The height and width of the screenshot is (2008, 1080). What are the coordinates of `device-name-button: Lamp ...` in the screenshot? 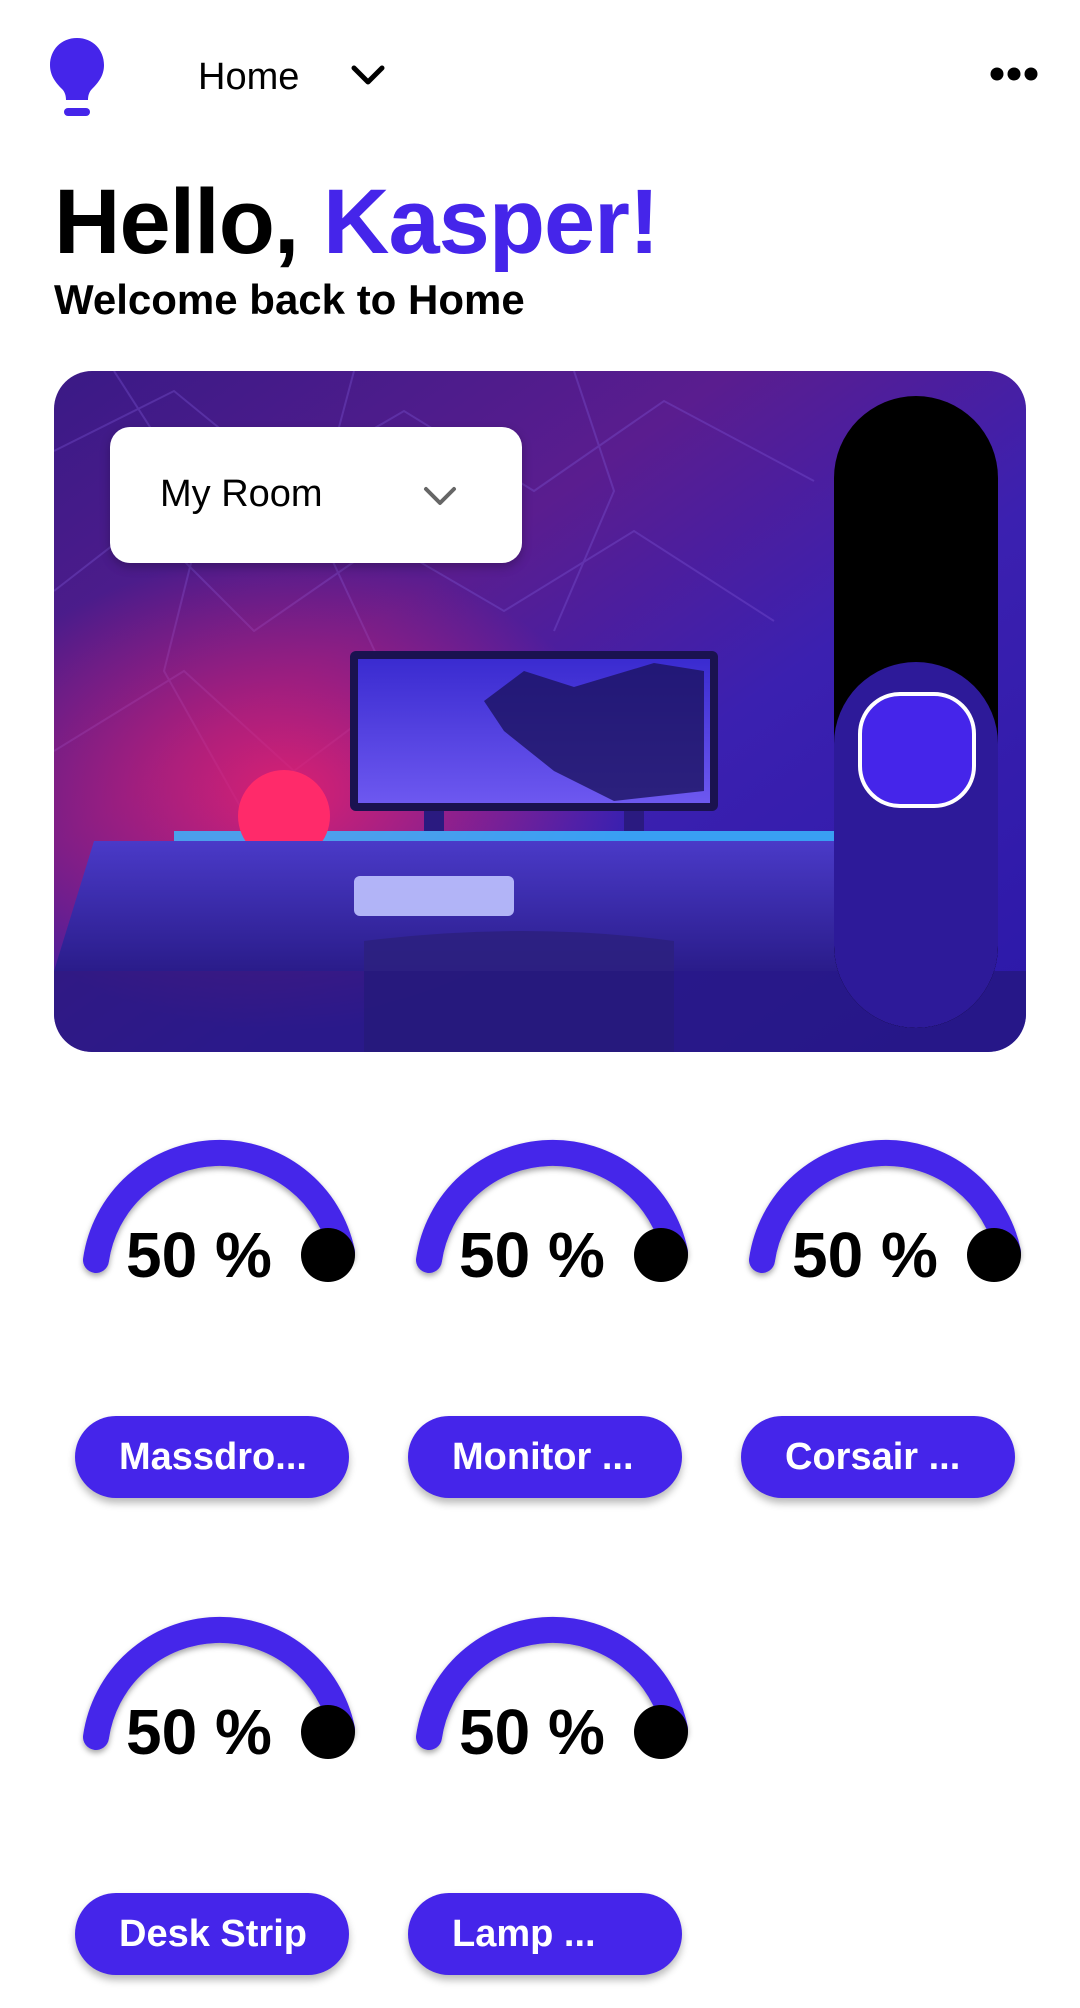 It's located at (545, 1934).